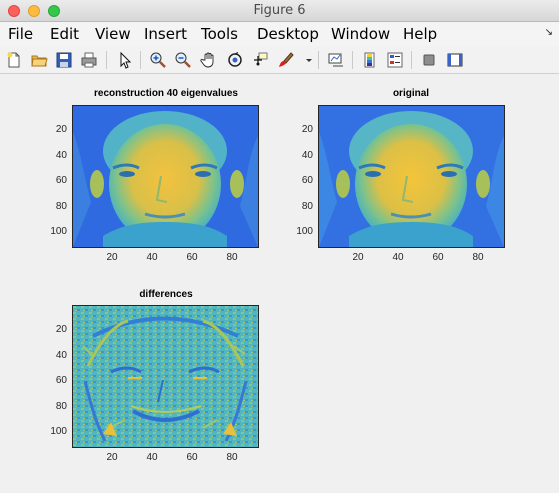 The width and height of the screenshot is (559, 493). I want to click on figure-toolbar, so click(279, 60).